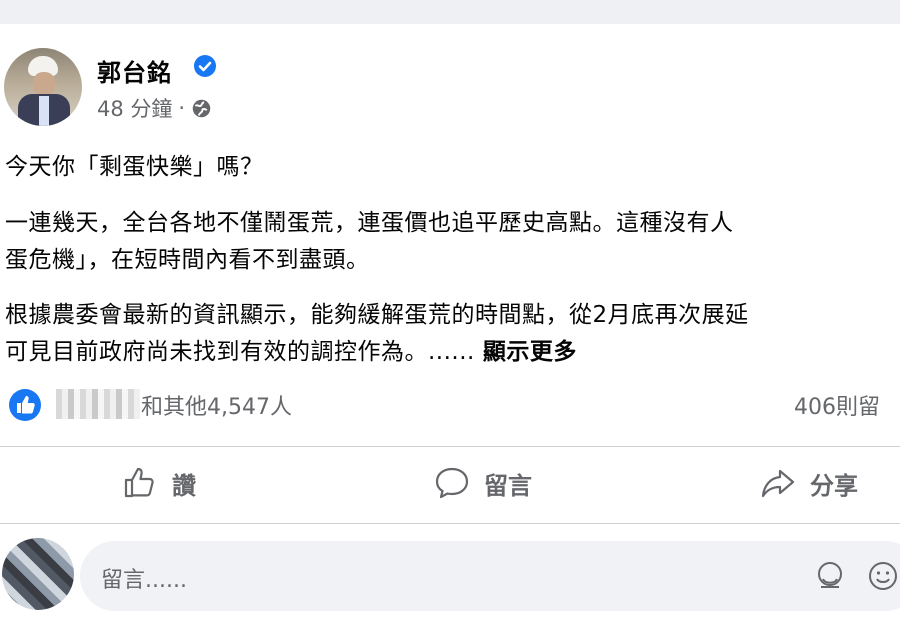 Image resolution: width=900 pixels, height=623 pixels. Describe the element at coordinates (139, 482) in the screenshot. I see `thumbs-up-icon` at that location.